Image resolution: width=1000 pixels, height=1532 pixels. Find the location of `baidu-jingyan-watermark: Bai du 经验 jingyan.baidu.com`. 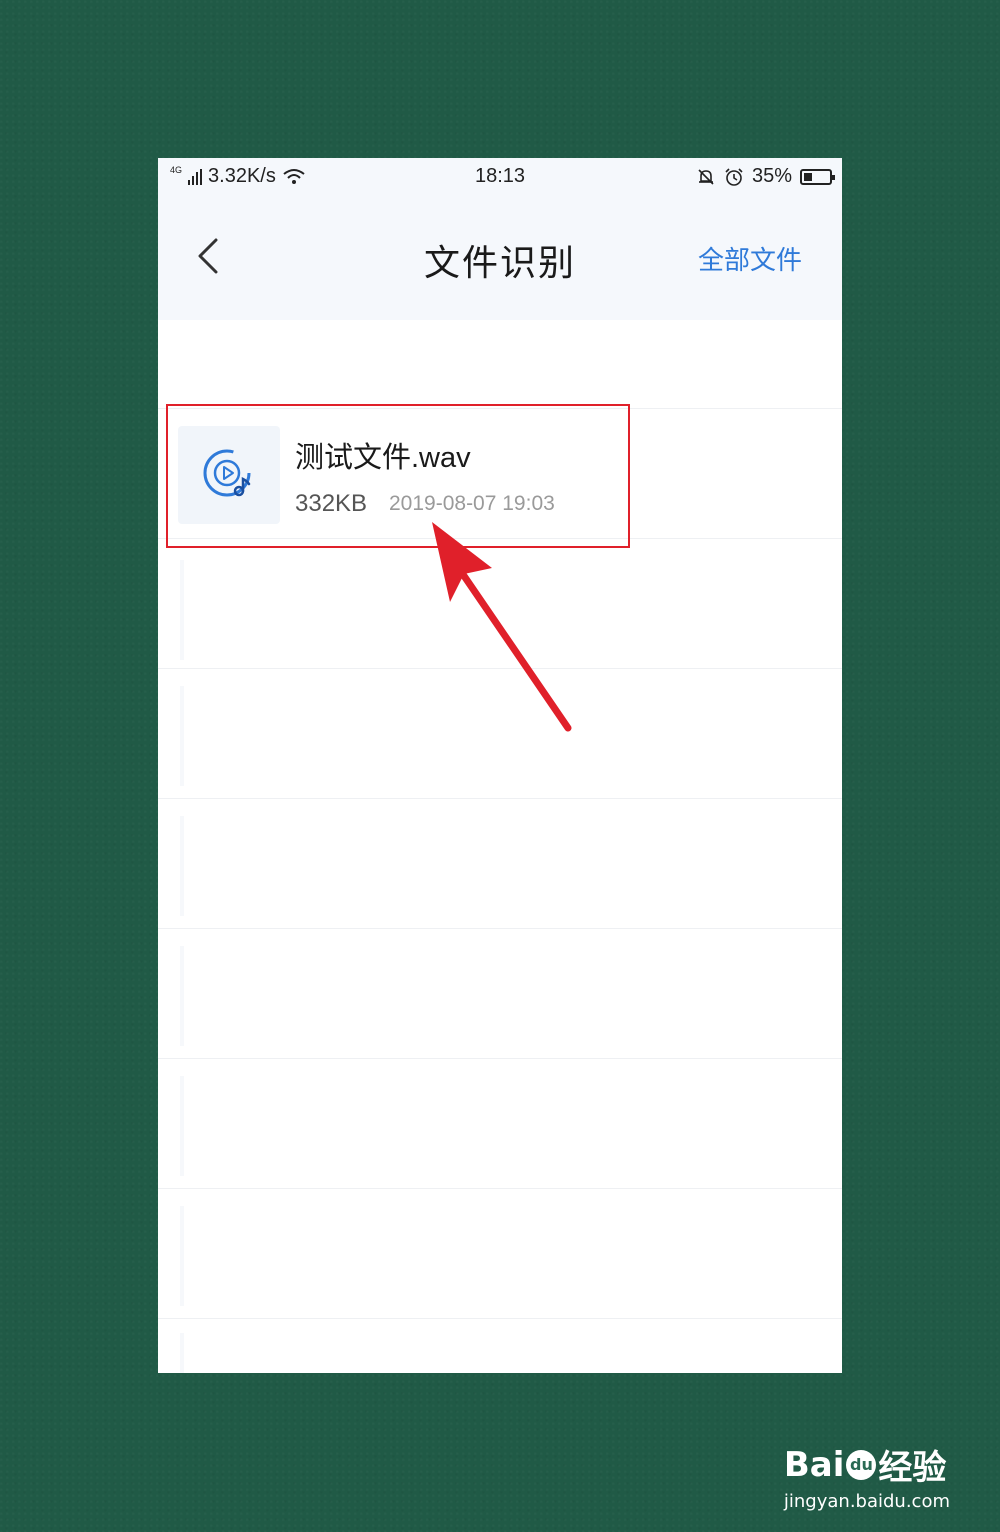

baidu-jingyan-watermark: Bai du 经验 jingyan.baidu.com is located at coordinates (866, 1476).